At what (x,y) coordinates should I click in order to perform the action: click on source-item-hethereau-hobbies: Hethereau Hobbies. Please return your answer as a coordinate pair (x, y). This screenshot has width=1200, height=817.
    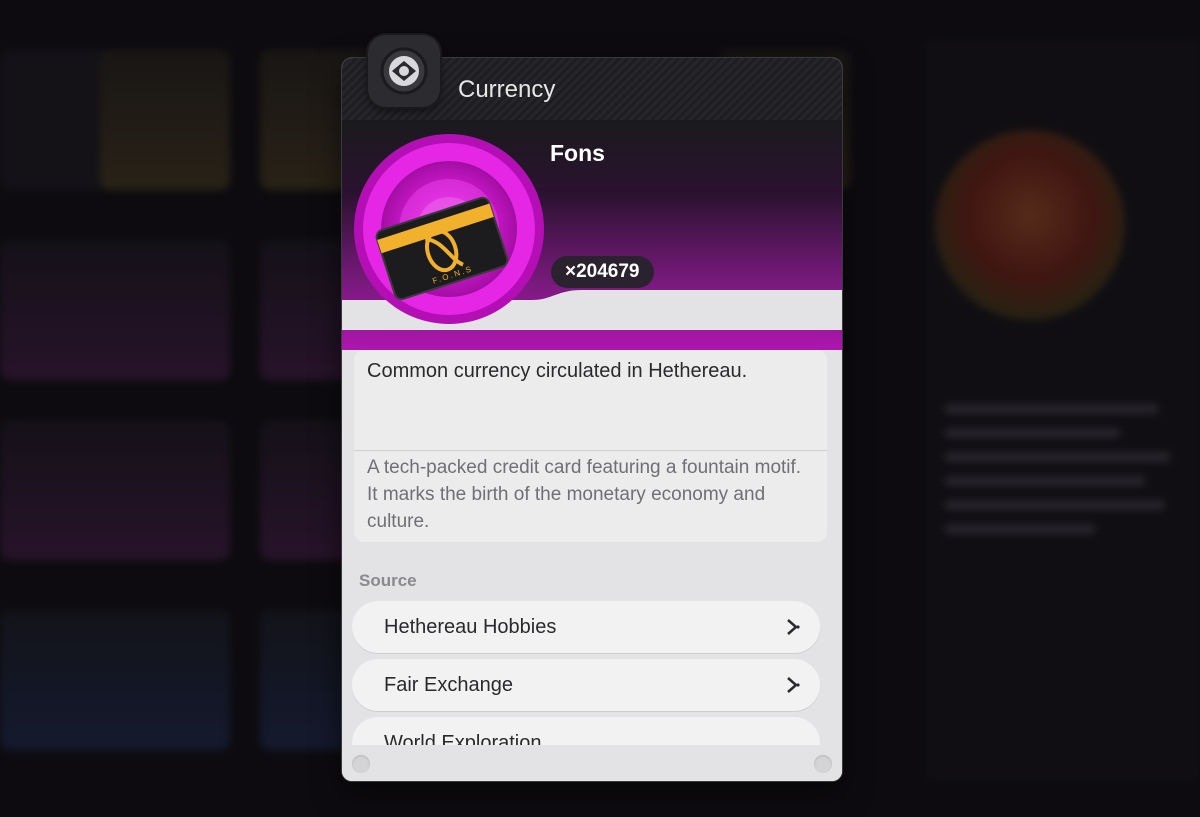
    Looking at the image, I should click on (586, 627).